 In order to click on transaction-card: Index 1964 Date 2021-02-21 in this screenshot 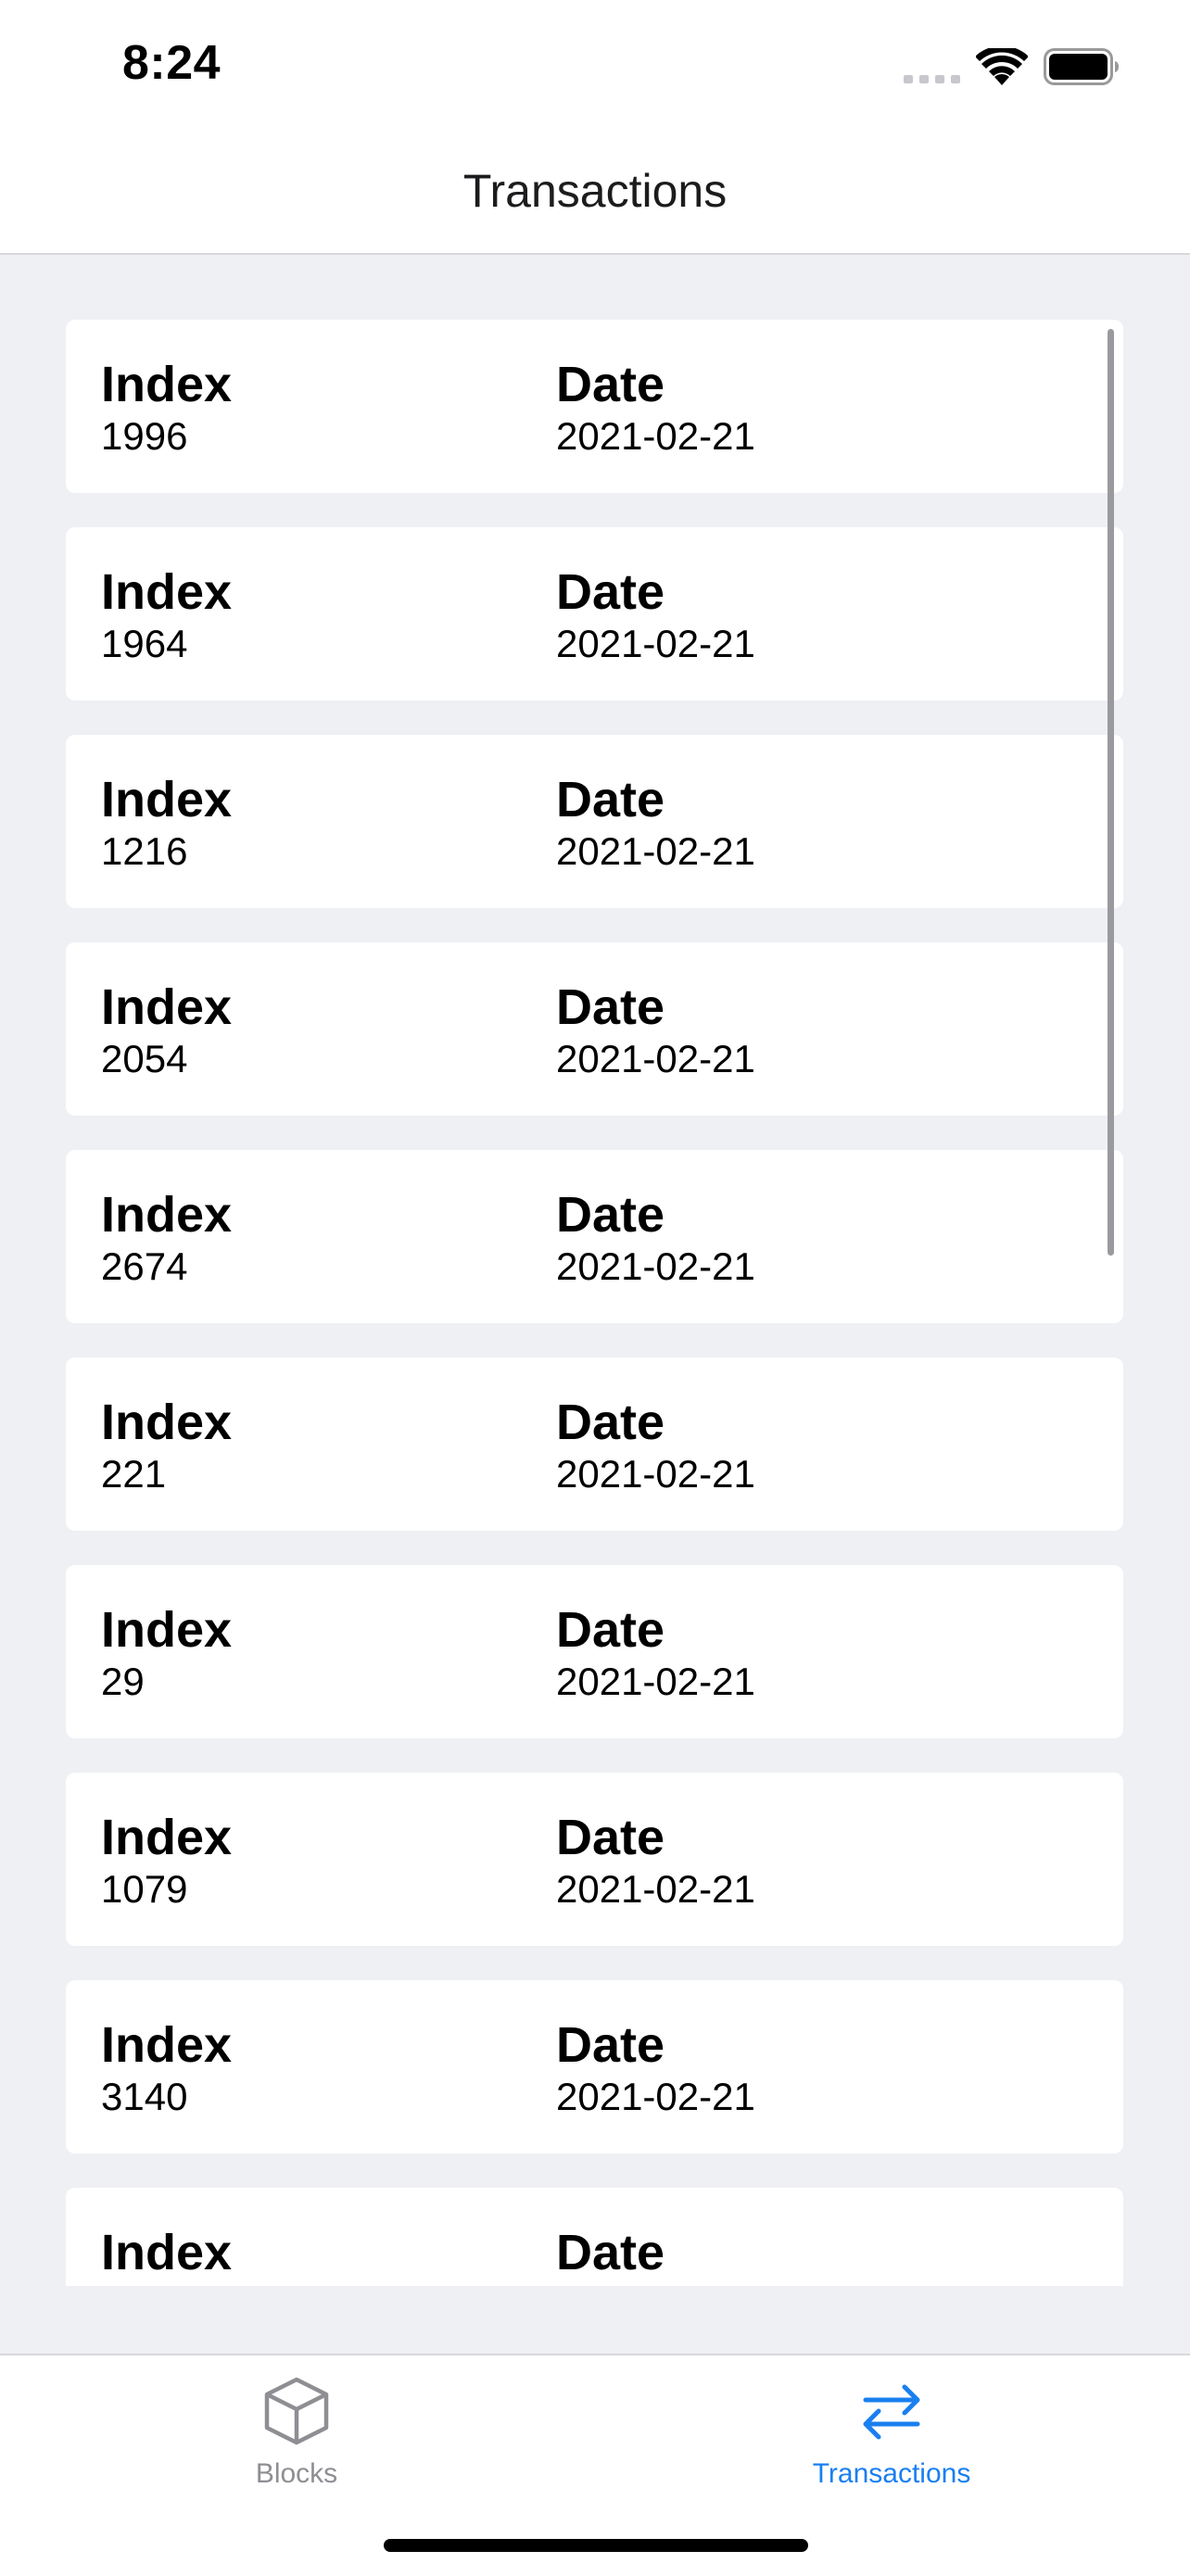, I will do `click(594, 614)`.